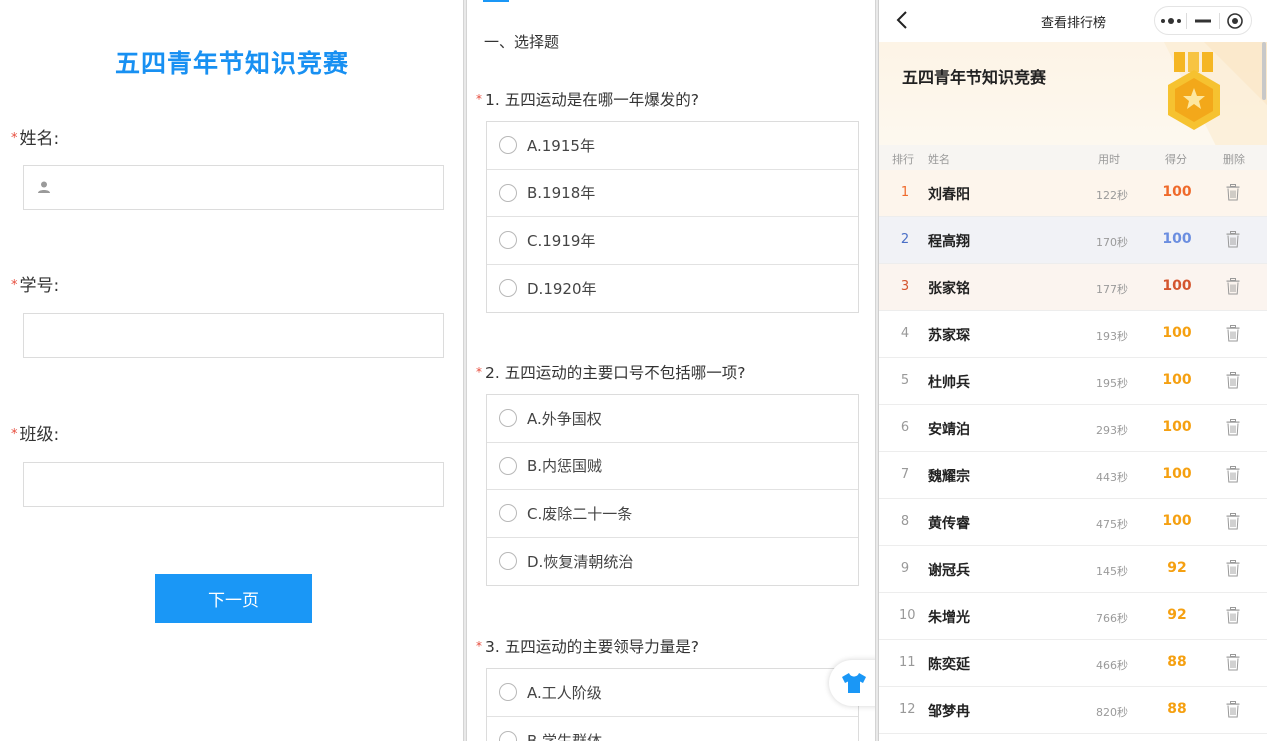 The image size is (1267, 741). I want to click on rank-cell: 2, so click(905, 239).